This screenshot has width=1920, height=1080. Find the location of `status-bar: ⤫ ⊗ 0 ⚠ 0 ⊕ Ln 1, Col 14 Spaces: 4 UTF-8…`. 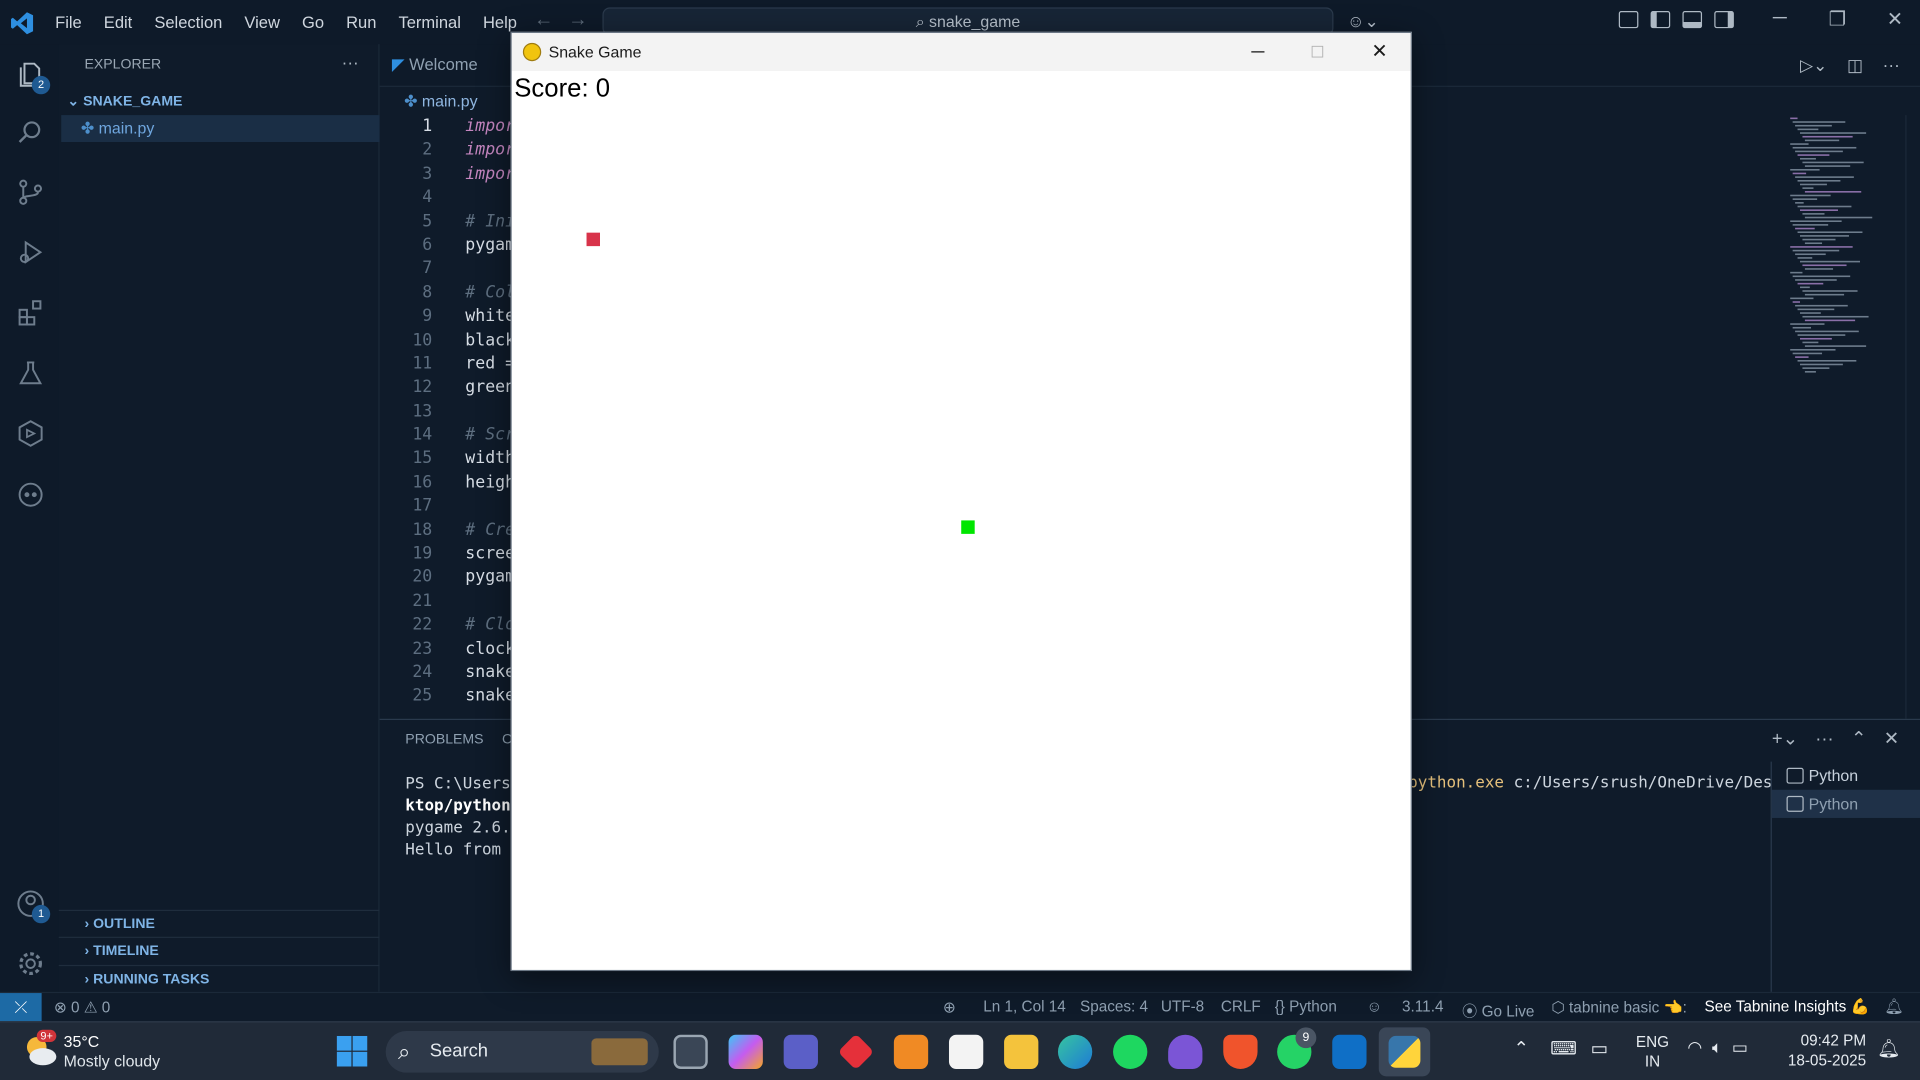

status-bar: ⤫ ⊗ 0 ⚠ 0 ⊕ Ln 1, Col 14 Spaces: 4 UTF-8… is located at coordinates (960, 1006).